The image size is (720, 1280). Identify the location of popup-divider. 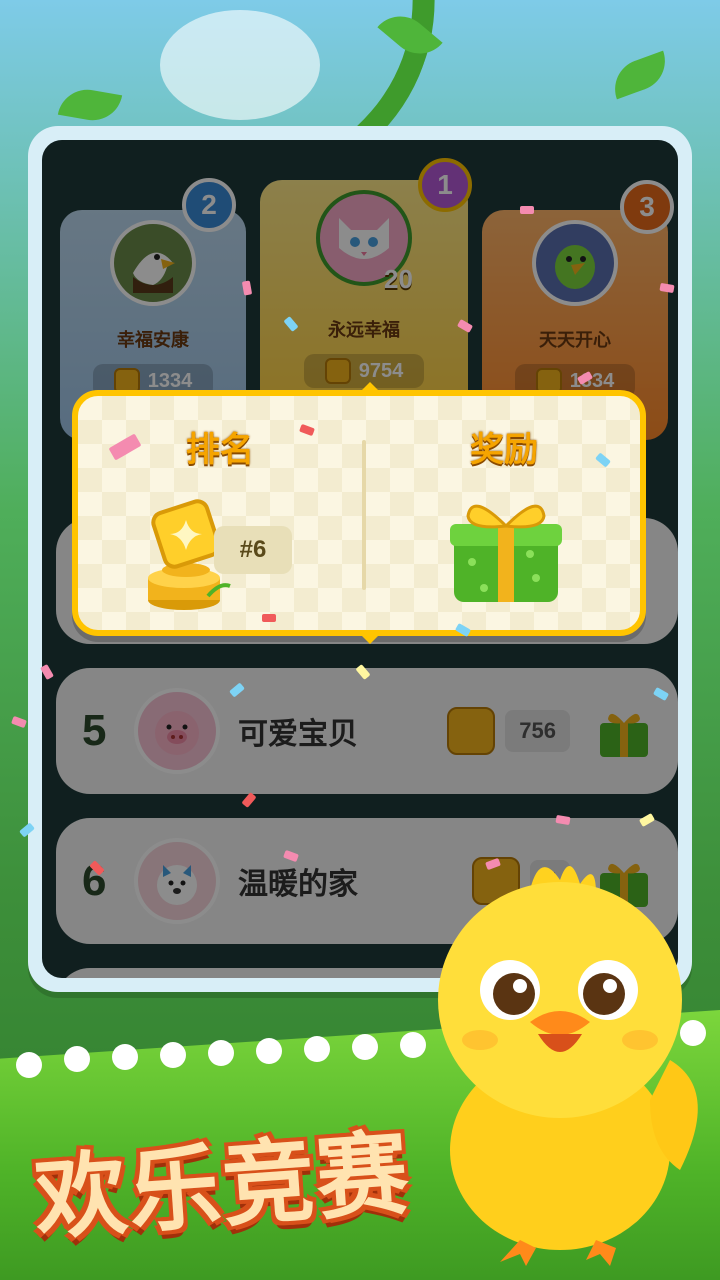
(364, 515).